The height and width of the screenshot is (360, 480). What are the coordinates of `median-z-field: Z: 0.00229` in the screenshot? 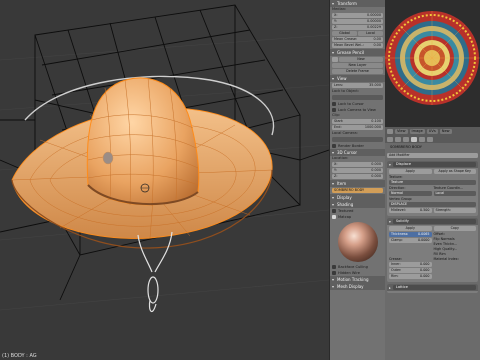 It's located at (357, 27).